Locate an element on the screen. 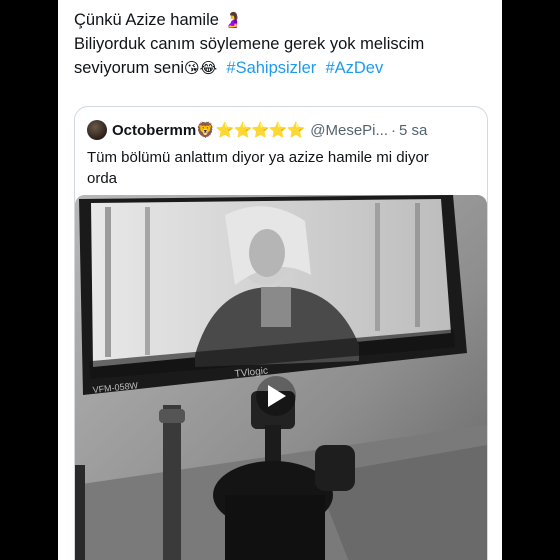 The image size is (560, 560). avatar is located at coordinates (97, 130).